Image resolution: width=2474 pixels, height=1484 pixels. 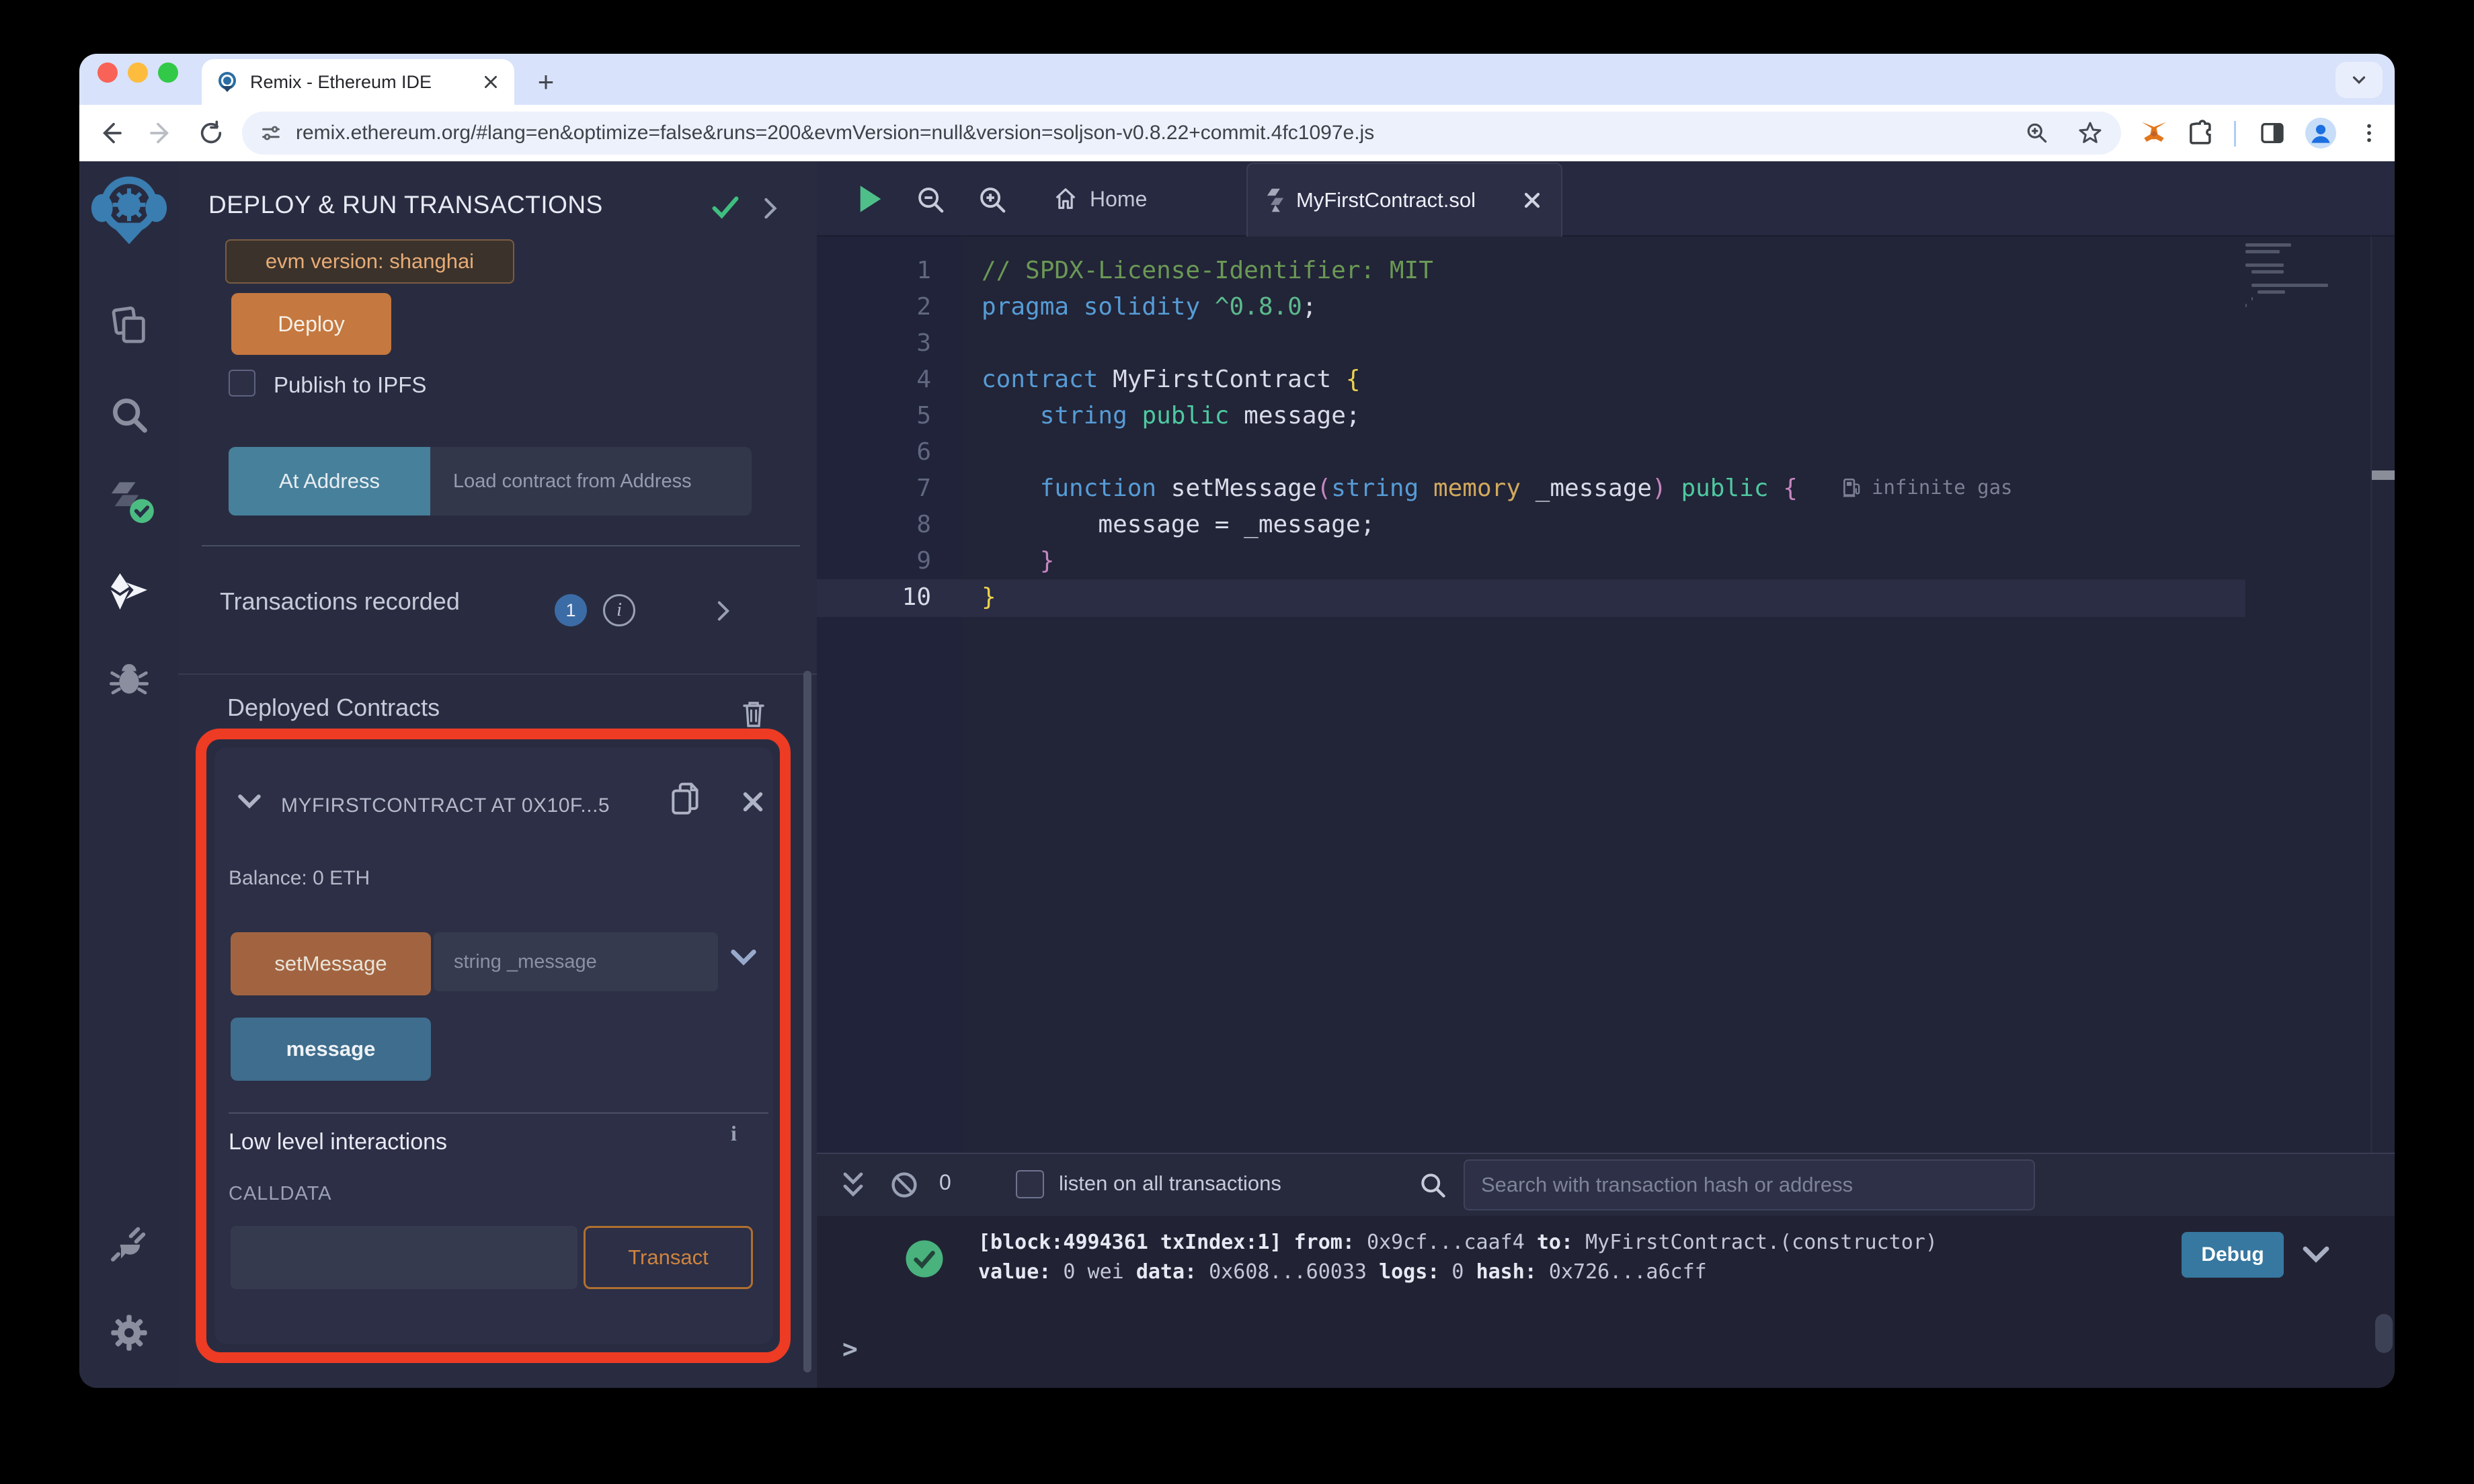 I want to click on collapse-terminal-icon, so click(x=853, y=1185).